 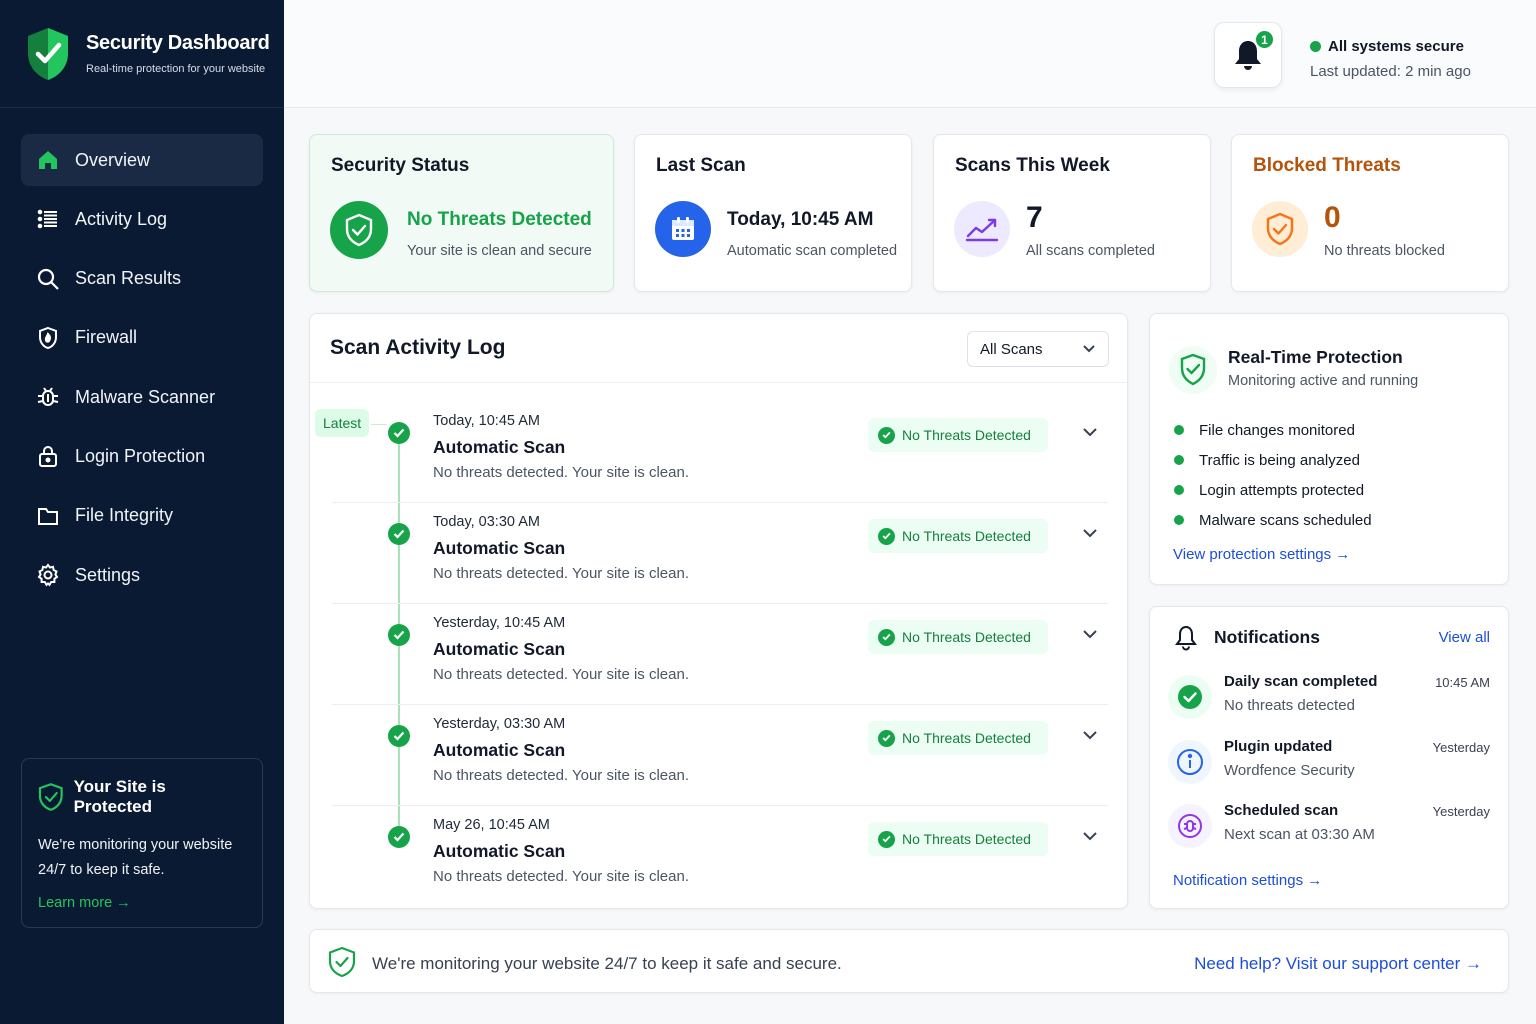 I want to click on view-protection-settings-link: View protection settings →, so click(x=1261, y=554).